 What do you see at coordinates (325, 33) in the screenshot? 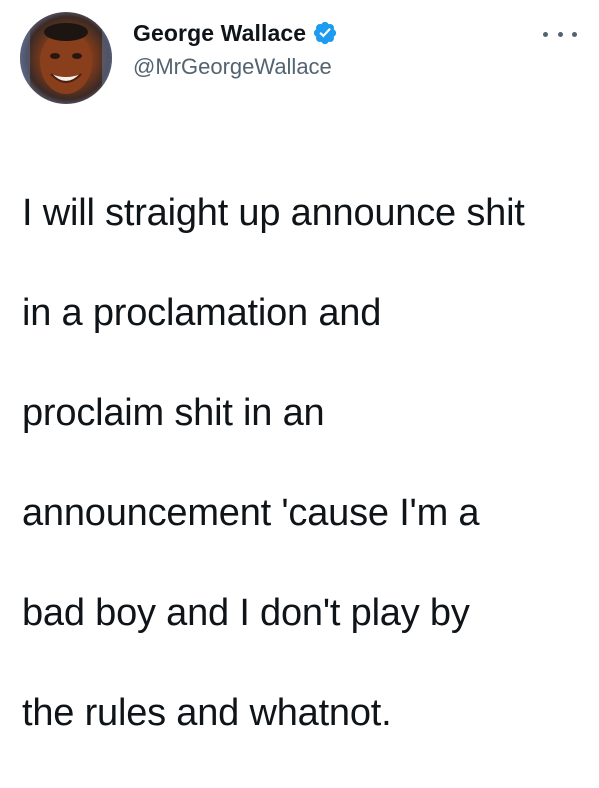
I see `verified-badge-icon` at bounding box center [325, 33].